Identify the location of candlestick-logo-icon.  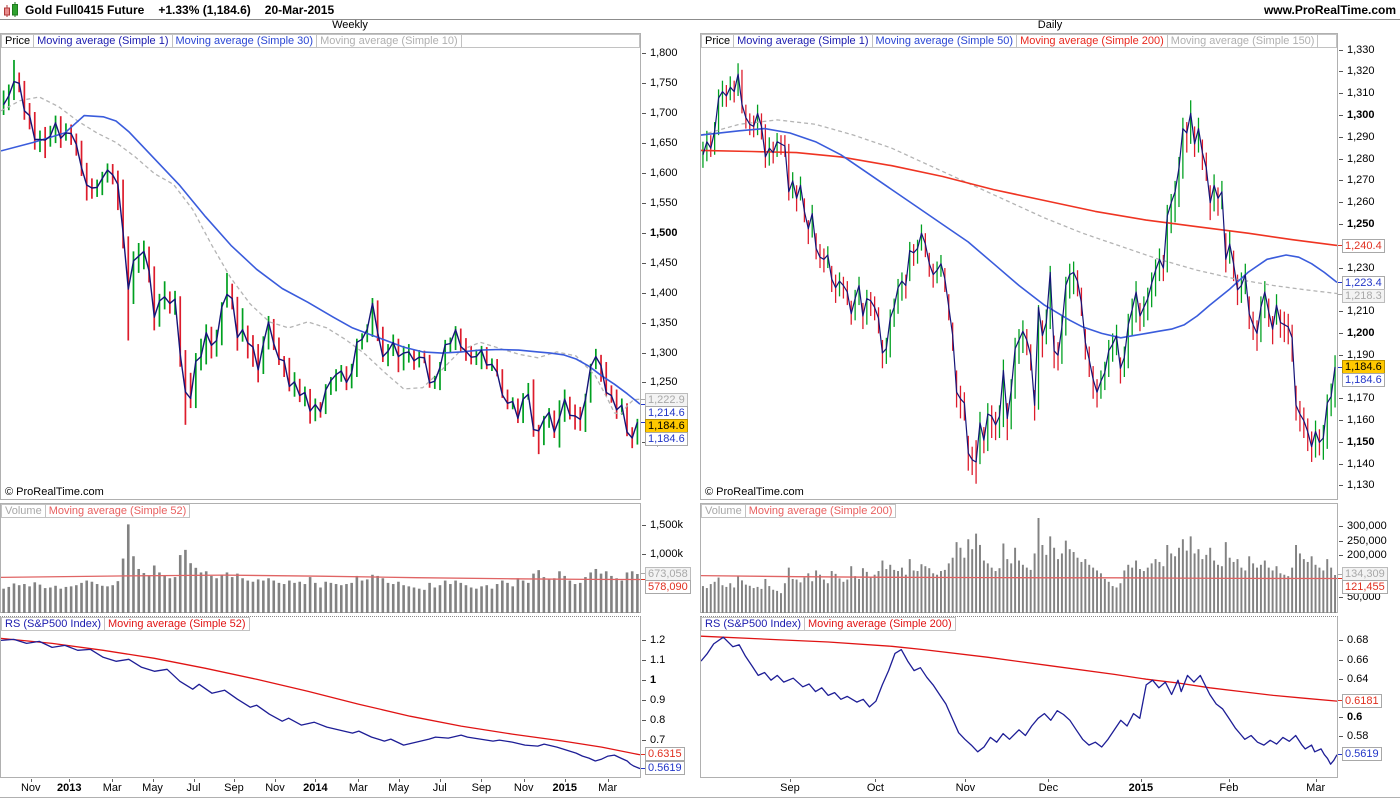
(12, 9).